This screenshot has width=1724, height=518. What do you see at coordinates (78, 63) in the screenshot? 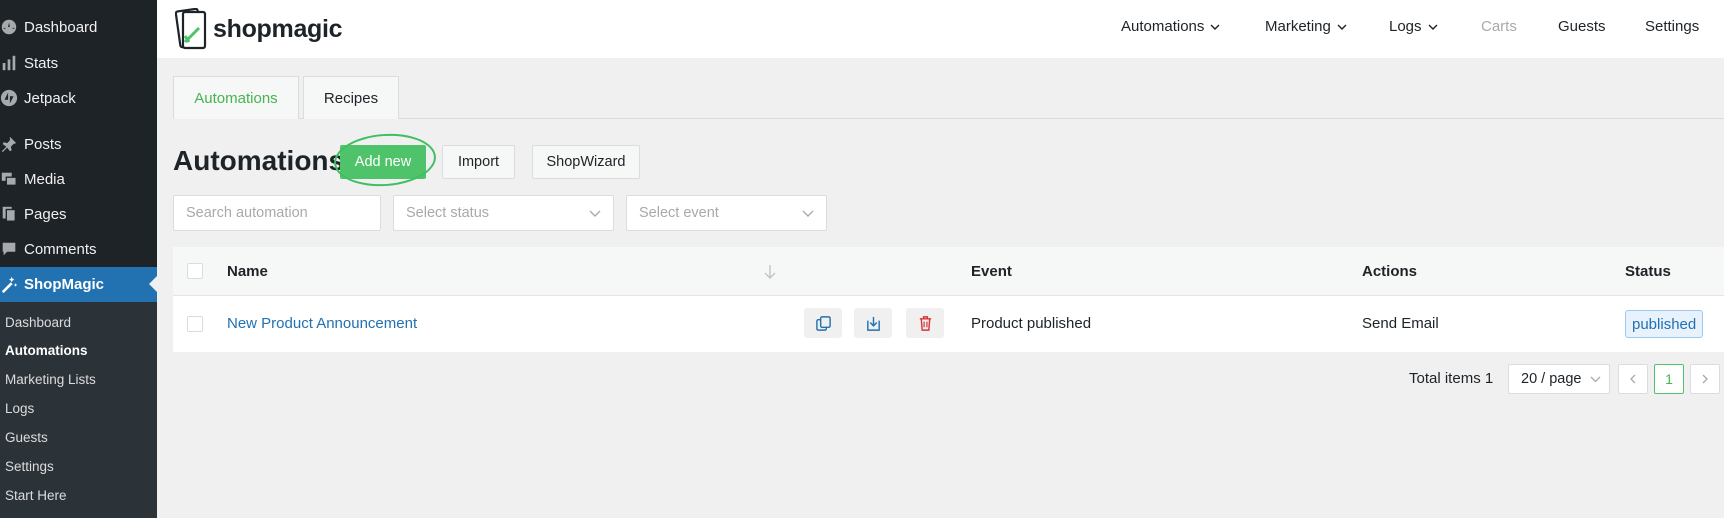
I see `sidebar-item-stats: Stats` at bounding box center [78, 63].